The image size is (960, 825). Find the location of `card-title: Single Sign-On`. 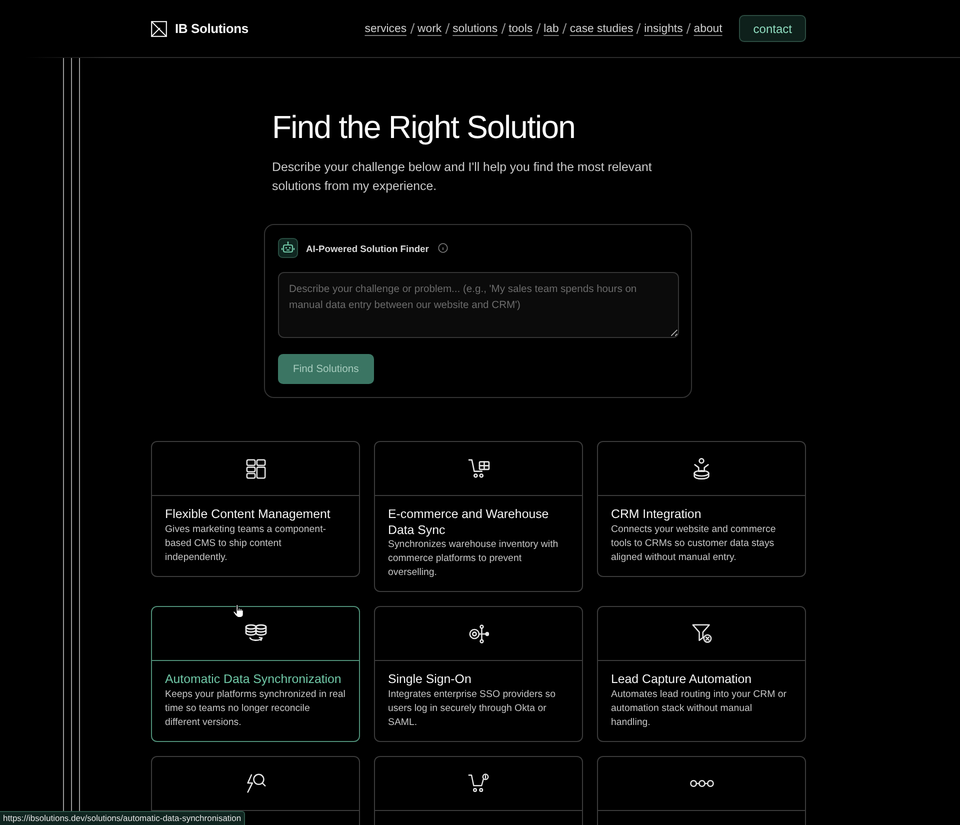

card-title: Single Sign-On is located at coordinates (430, 680).